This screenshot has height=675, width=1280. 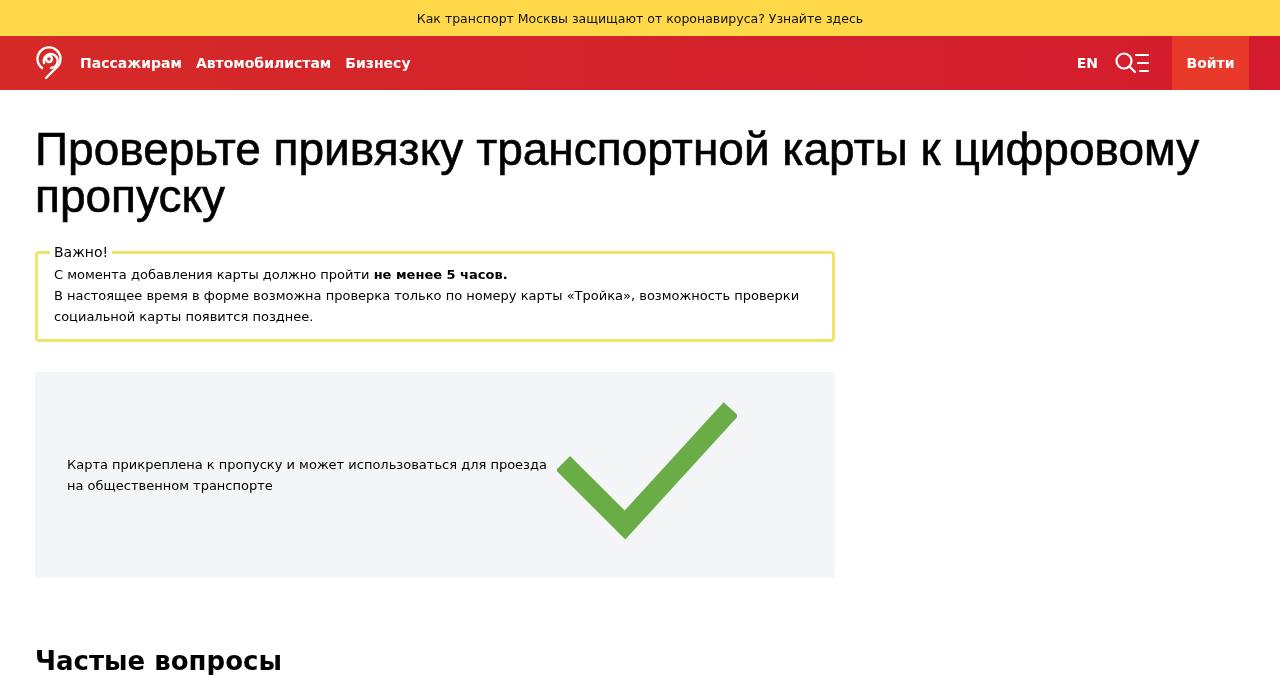 I want to click on result-message: Карта прикреплена к пропуску и может использоваться для проезда на общественном транспорте, so click(x=307, y=475).